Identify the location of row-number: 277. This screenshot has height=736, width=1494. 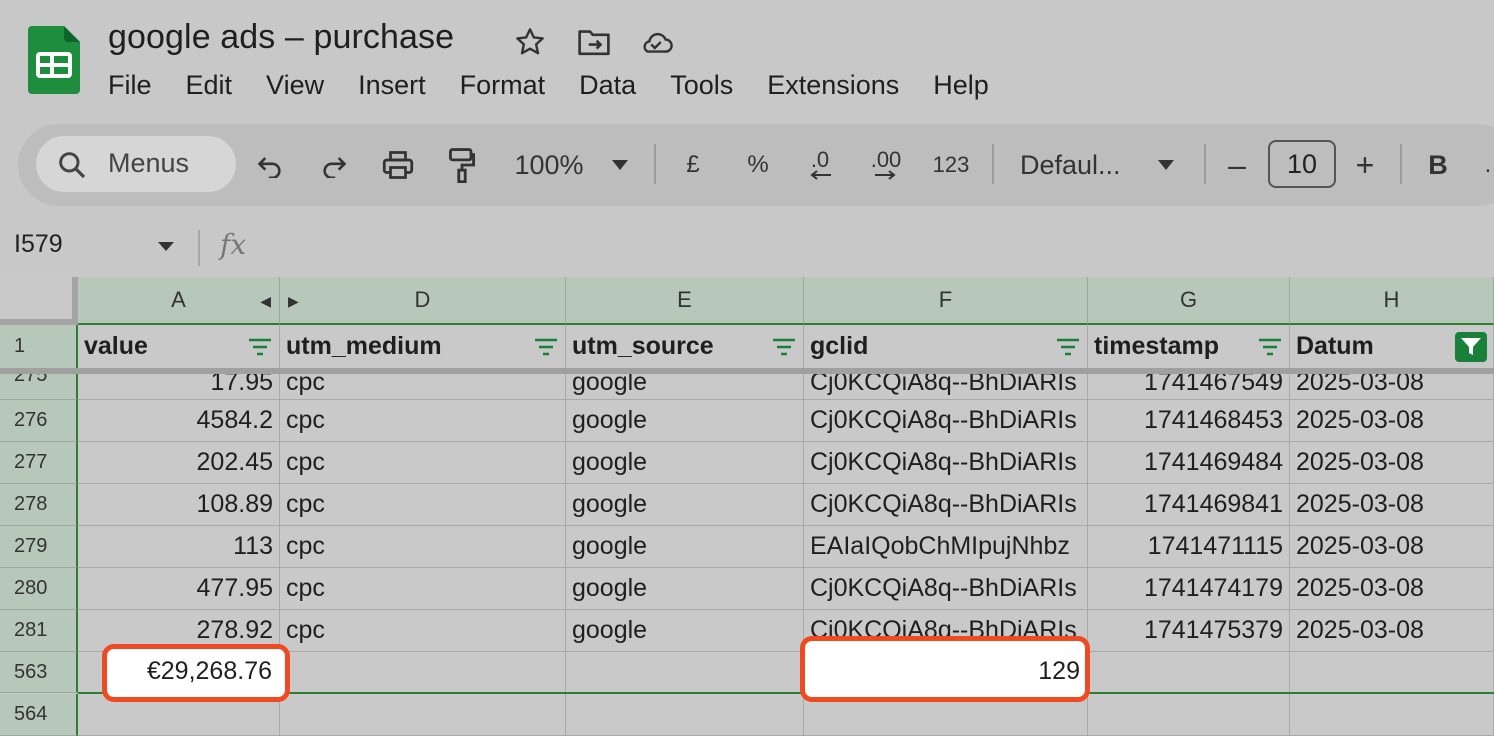
(39, 463).